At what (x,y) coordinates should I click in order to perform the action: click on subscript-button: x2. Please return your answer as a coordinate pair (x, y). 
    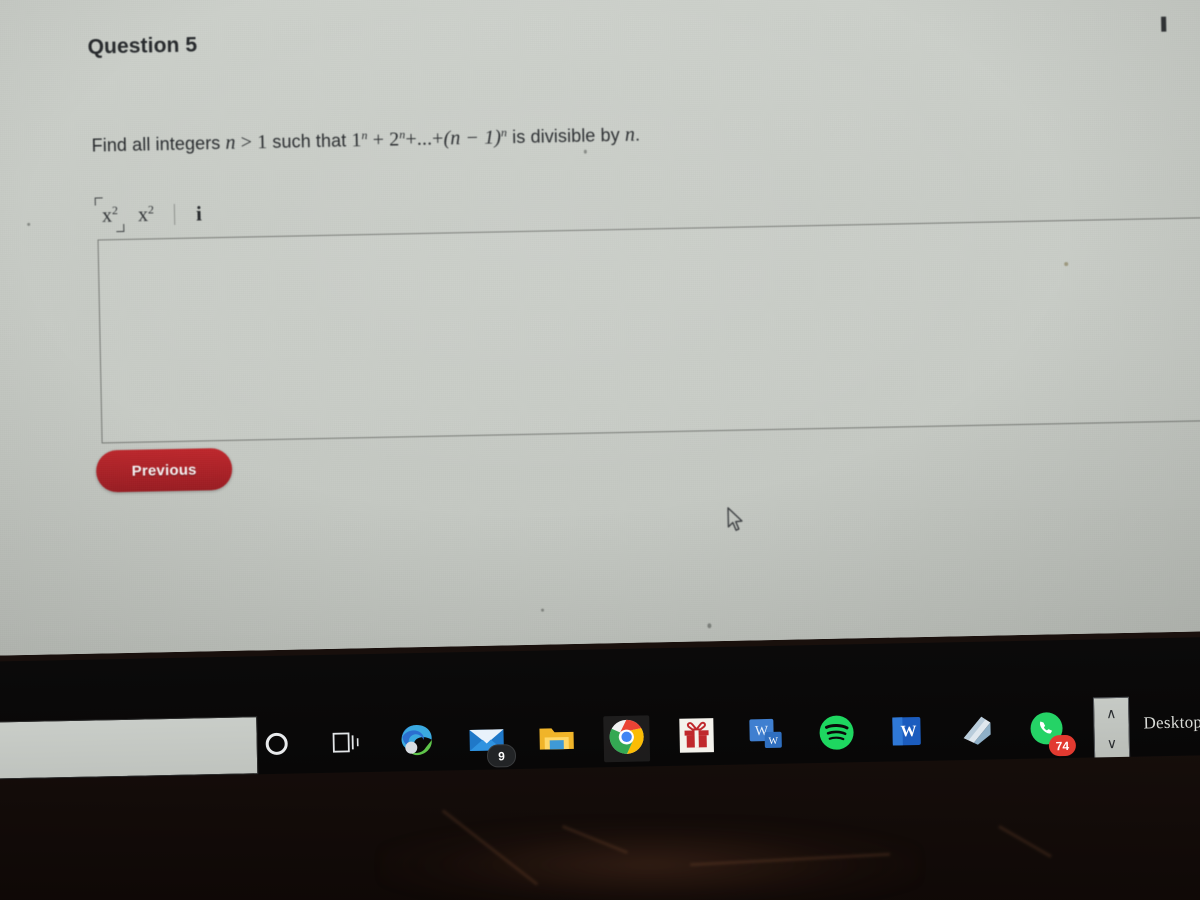
    Looking at the image, I should click on (110, 215).